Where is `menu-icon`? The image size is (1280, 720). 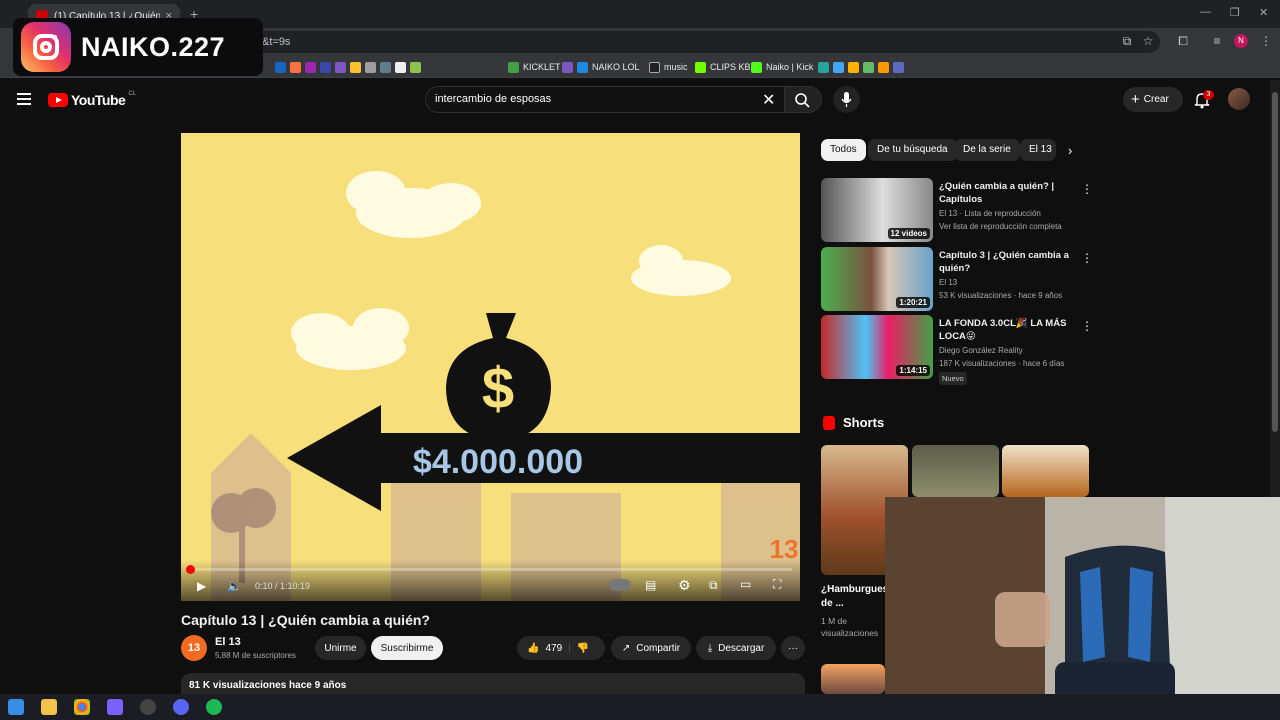 menu-icon is located at coordinates (24, 99).